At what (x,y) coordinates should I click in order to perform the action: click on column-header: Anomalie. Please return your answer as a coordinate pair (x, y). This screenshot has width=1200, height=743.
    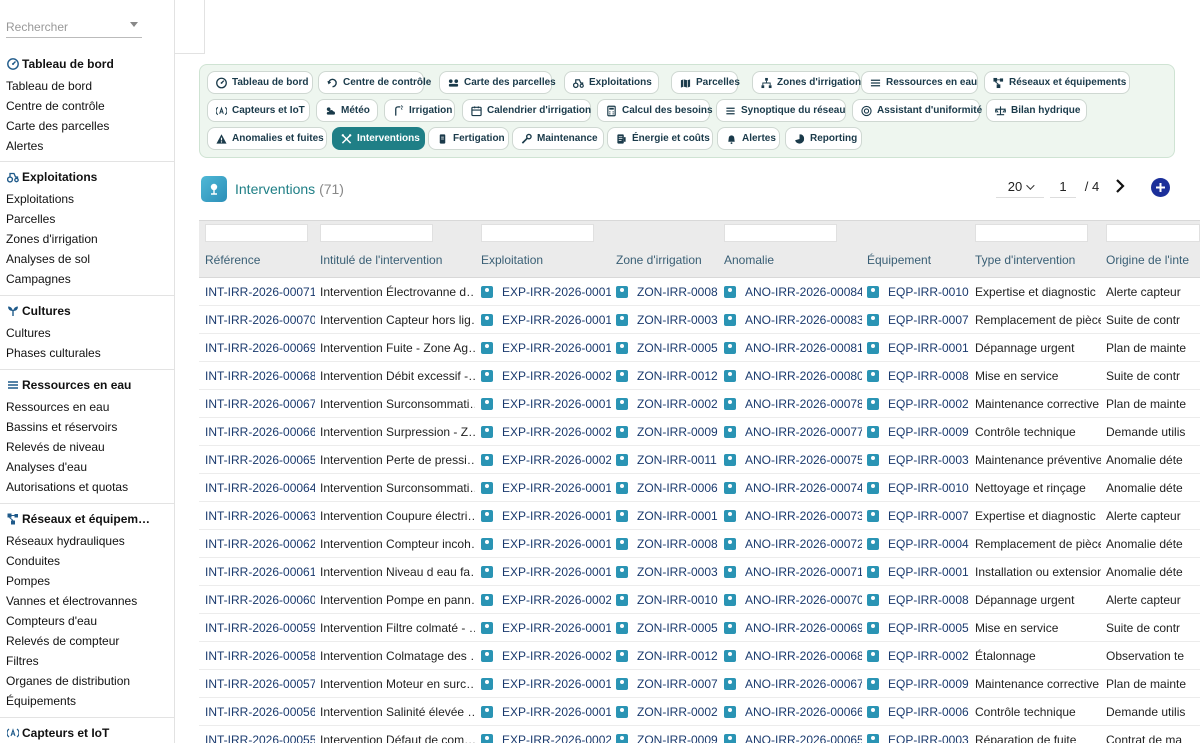
    Looking at the image, I should click on (749, 263).